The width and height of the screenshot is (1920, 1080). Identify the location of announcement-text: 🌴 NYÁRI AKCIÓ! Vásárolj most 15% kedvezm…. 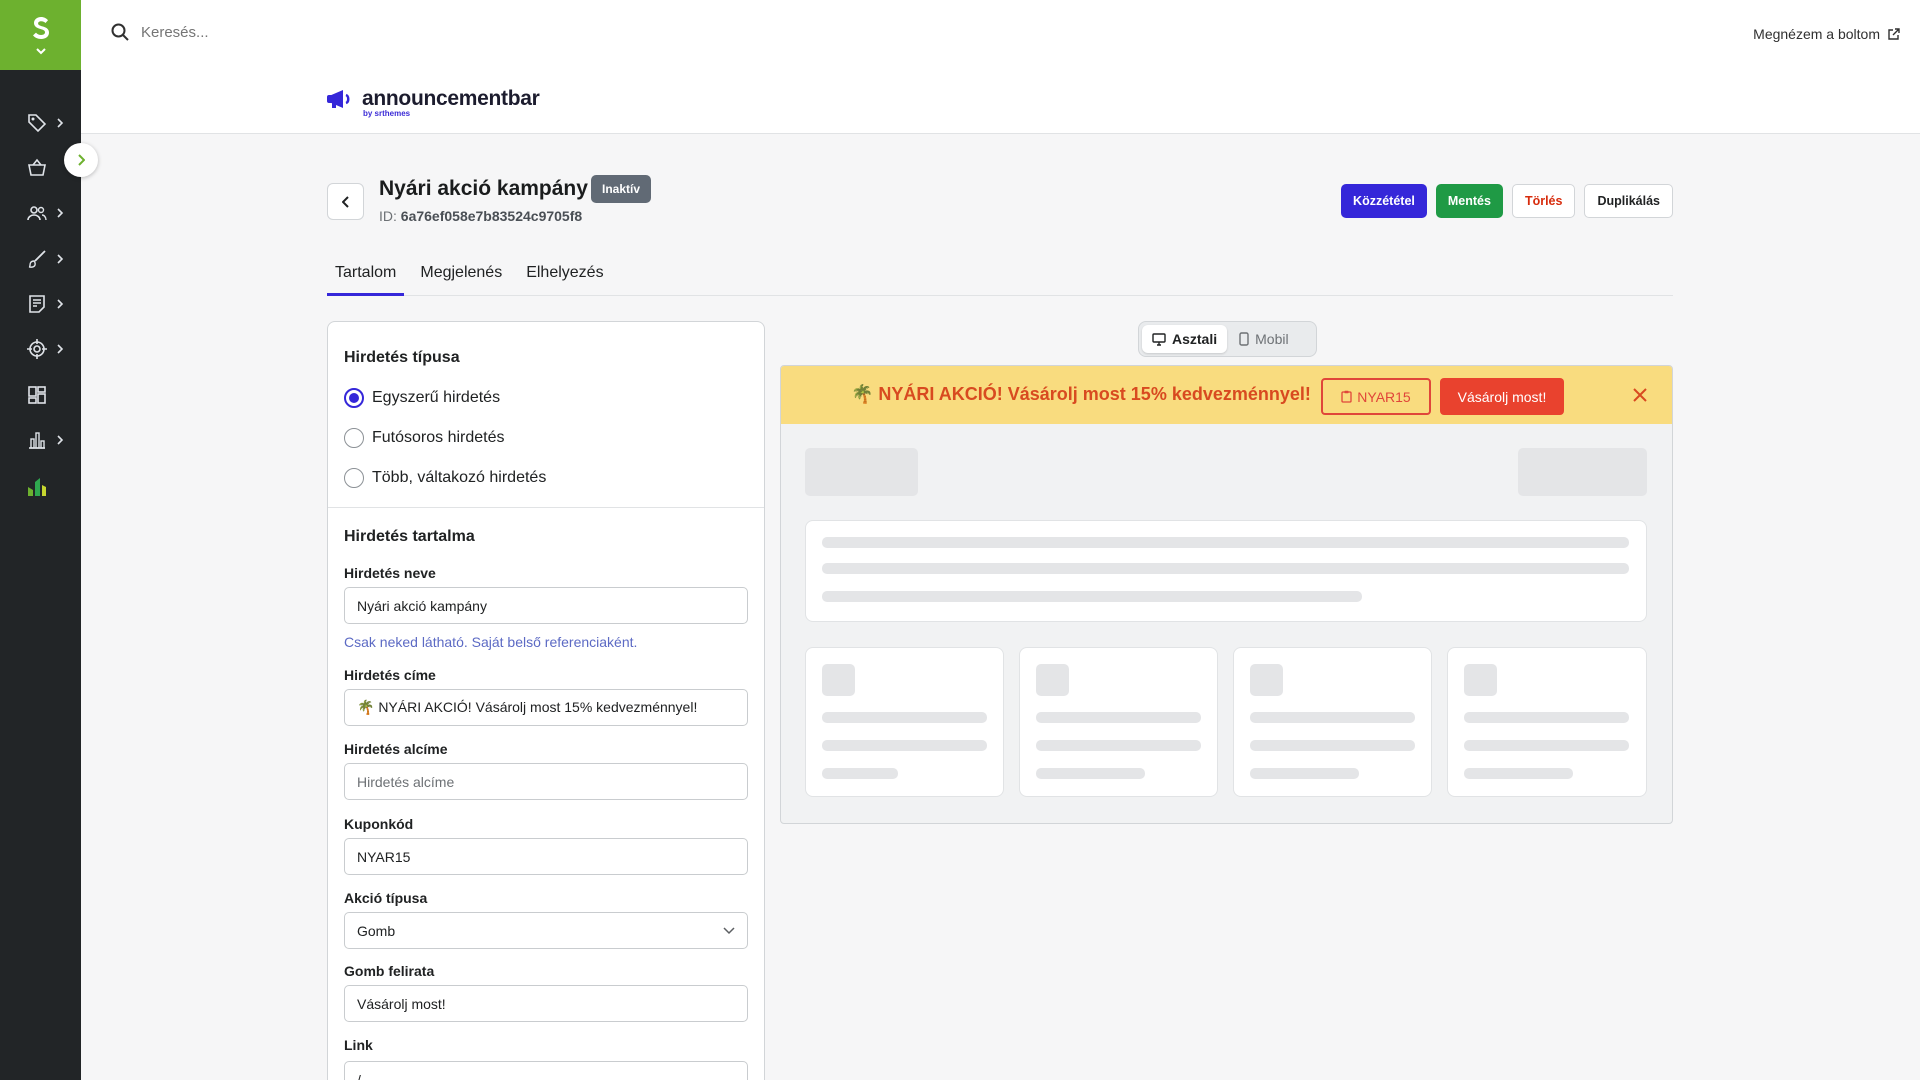
(1081, 394).